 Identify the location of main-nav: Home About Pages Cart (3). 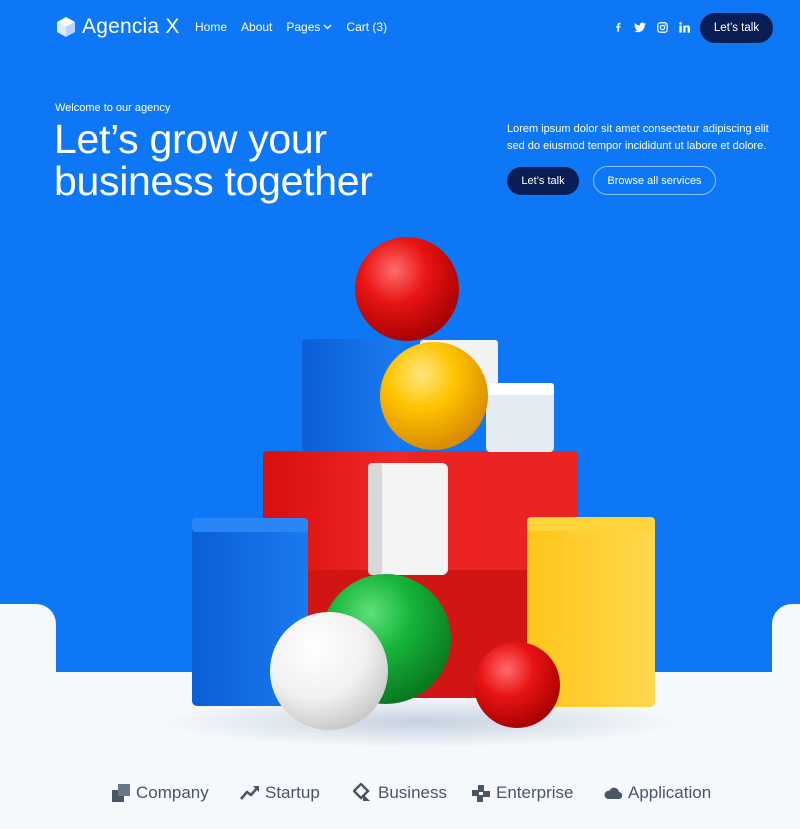
(291, 27).